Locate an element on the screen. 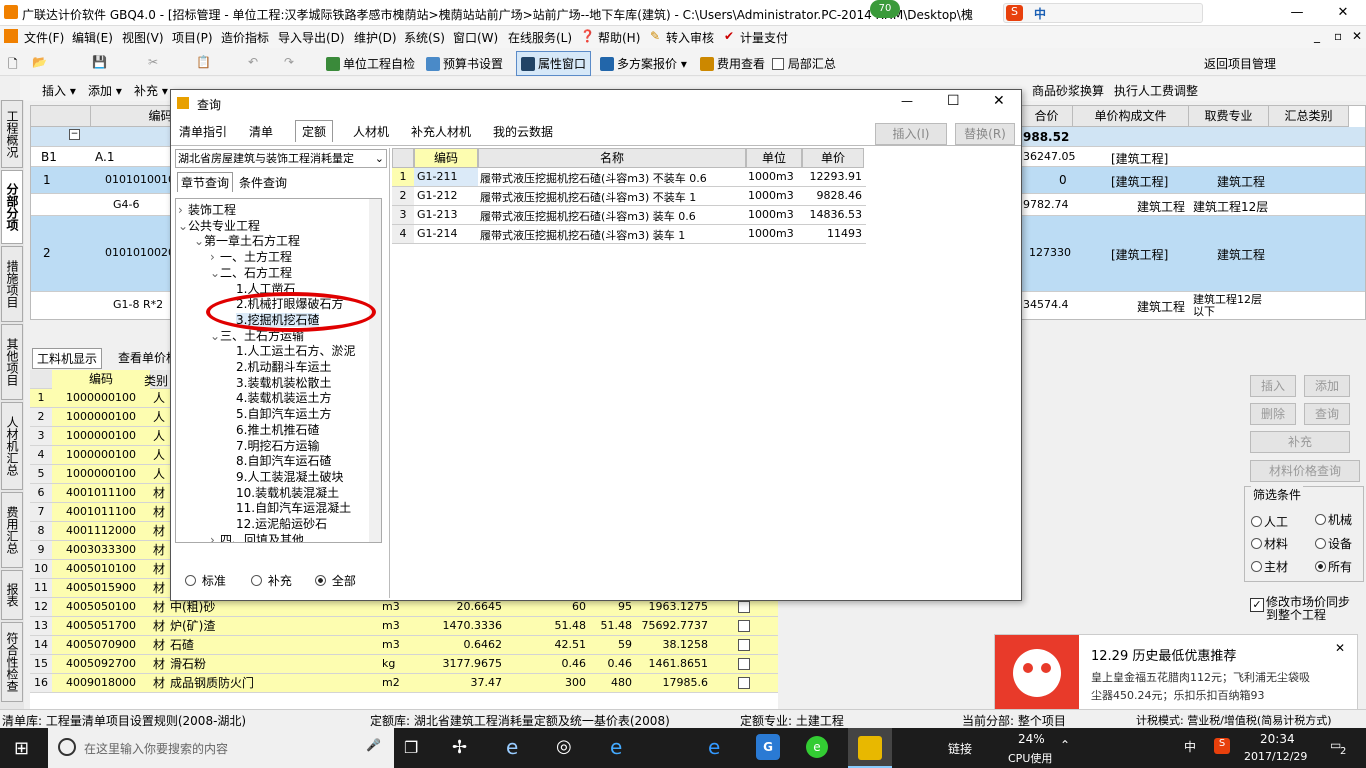  tray-ime: 中 is located at coordinates (1190, 746).